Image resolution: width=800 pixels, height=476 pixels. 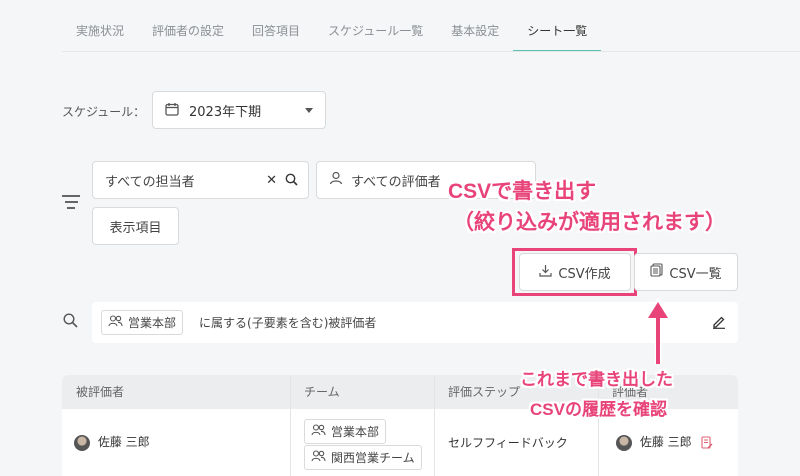 What do you see at coordinates (522, 191) in the screenshot?
I see `annotation-csv-export: CSVで書き出す` at bounding box center [522, 191].